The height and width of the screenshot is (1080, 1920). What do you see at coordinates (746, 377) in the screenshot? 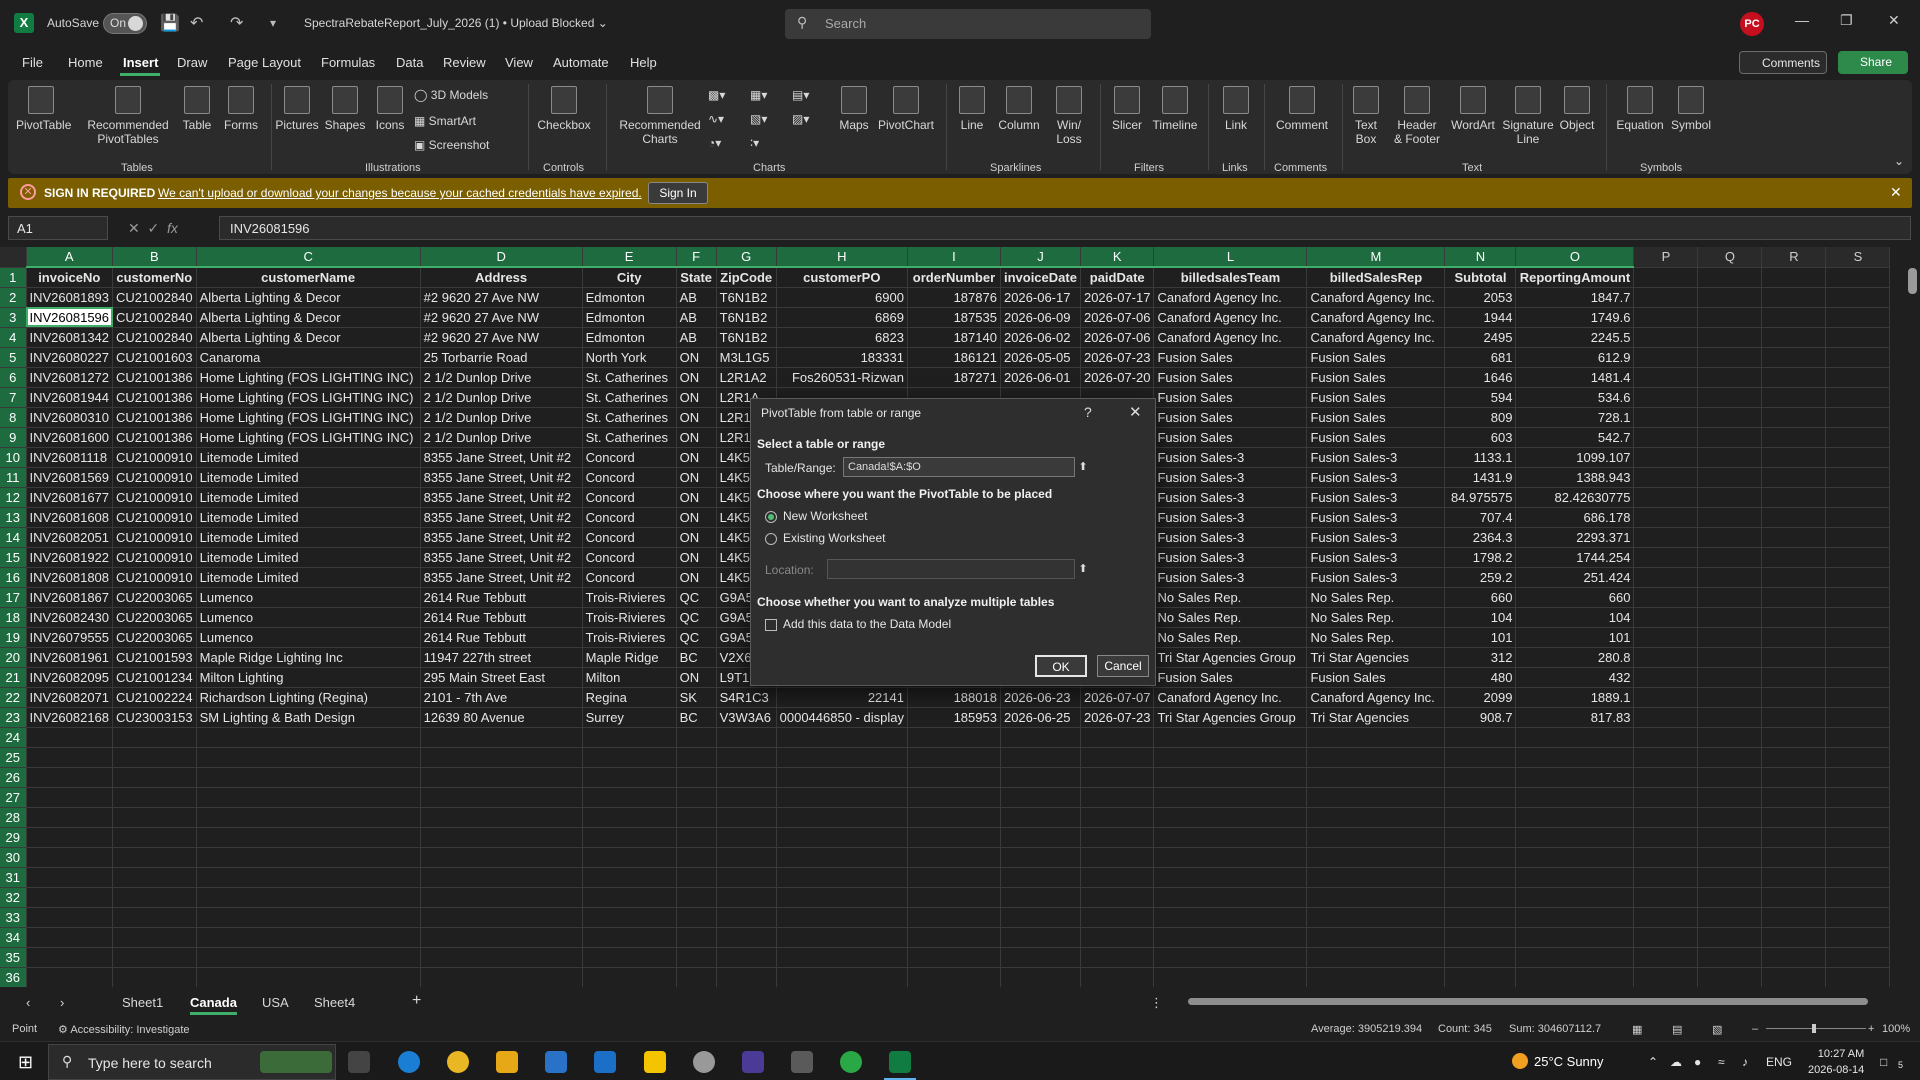
I see `cell: L2R1A2` at bounding box center [746, 377].